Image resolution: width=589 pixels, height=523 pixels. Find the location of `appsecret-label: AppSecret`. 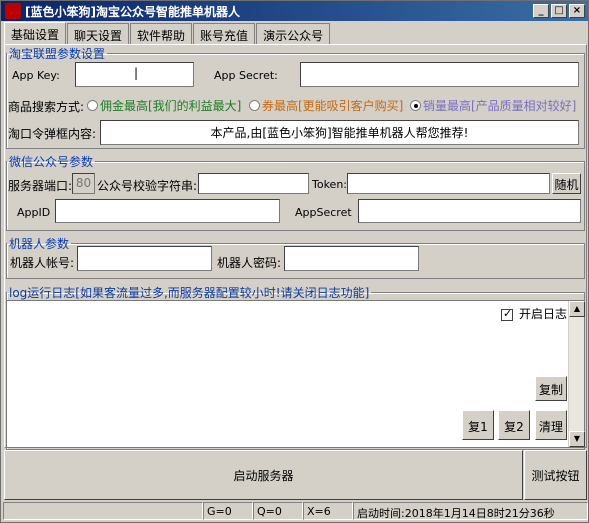

appsecret-label: AppSecret is located at coordinates (323, 212).